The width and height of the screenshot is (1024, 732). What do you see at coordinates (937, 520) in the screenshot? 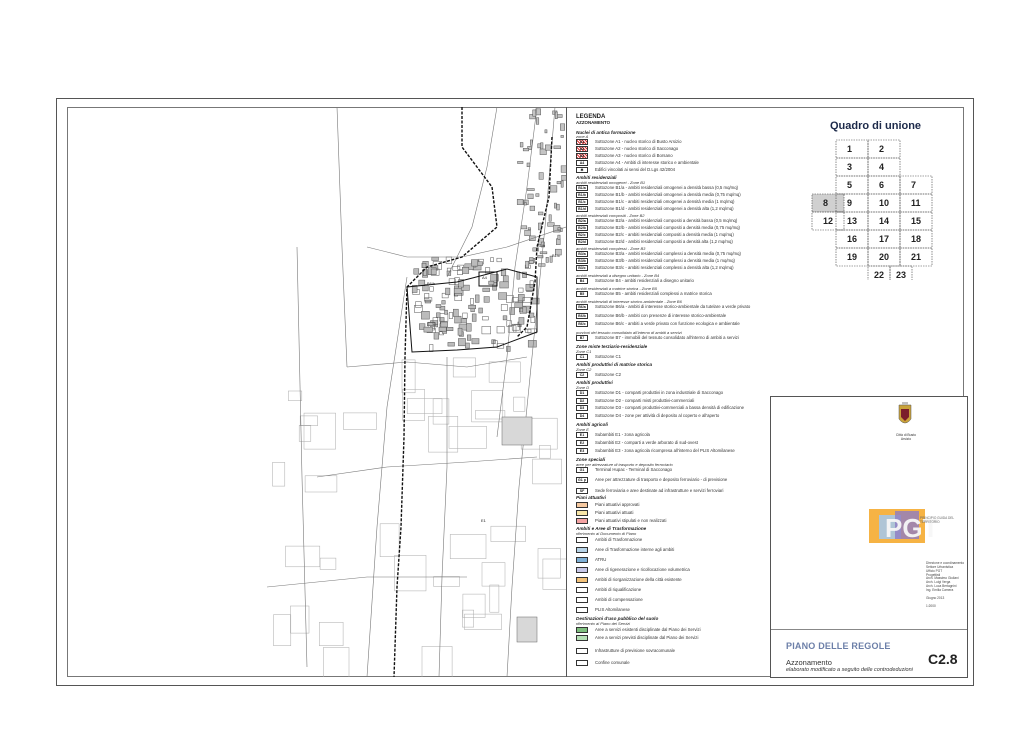
I see `pgt-subtitle: PRINCIPIO GUIDA DEL TERRITORIO` at bounding box center [937, 520].